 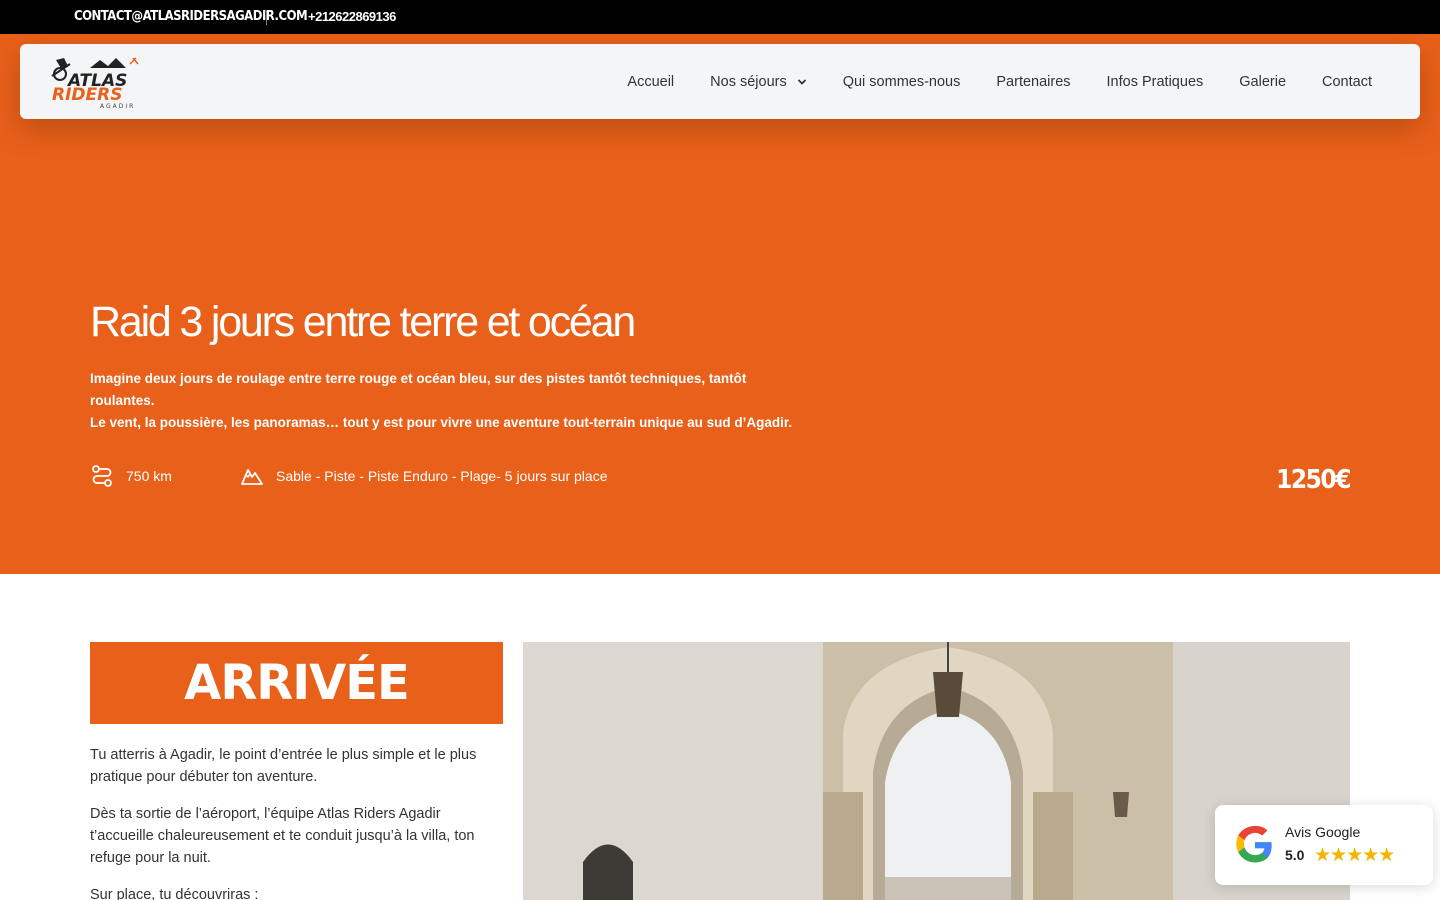 I want to click on nav-galerie: Galerie, so click(x=1262, y=82).